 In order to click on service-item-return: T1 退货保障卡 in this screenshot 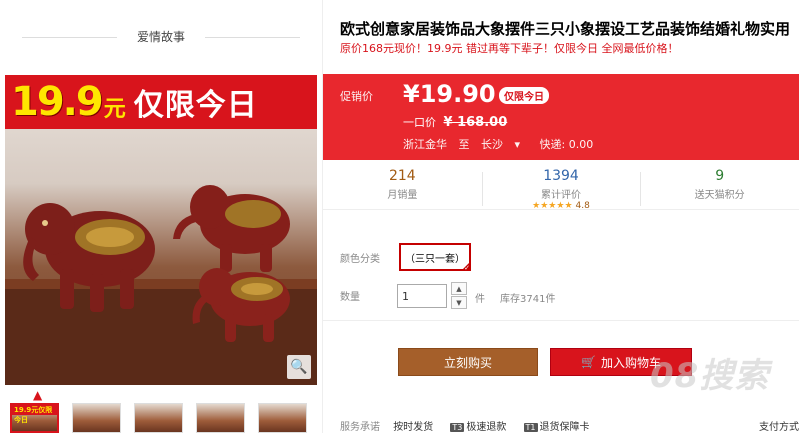, I will do `click(556, 427)`.